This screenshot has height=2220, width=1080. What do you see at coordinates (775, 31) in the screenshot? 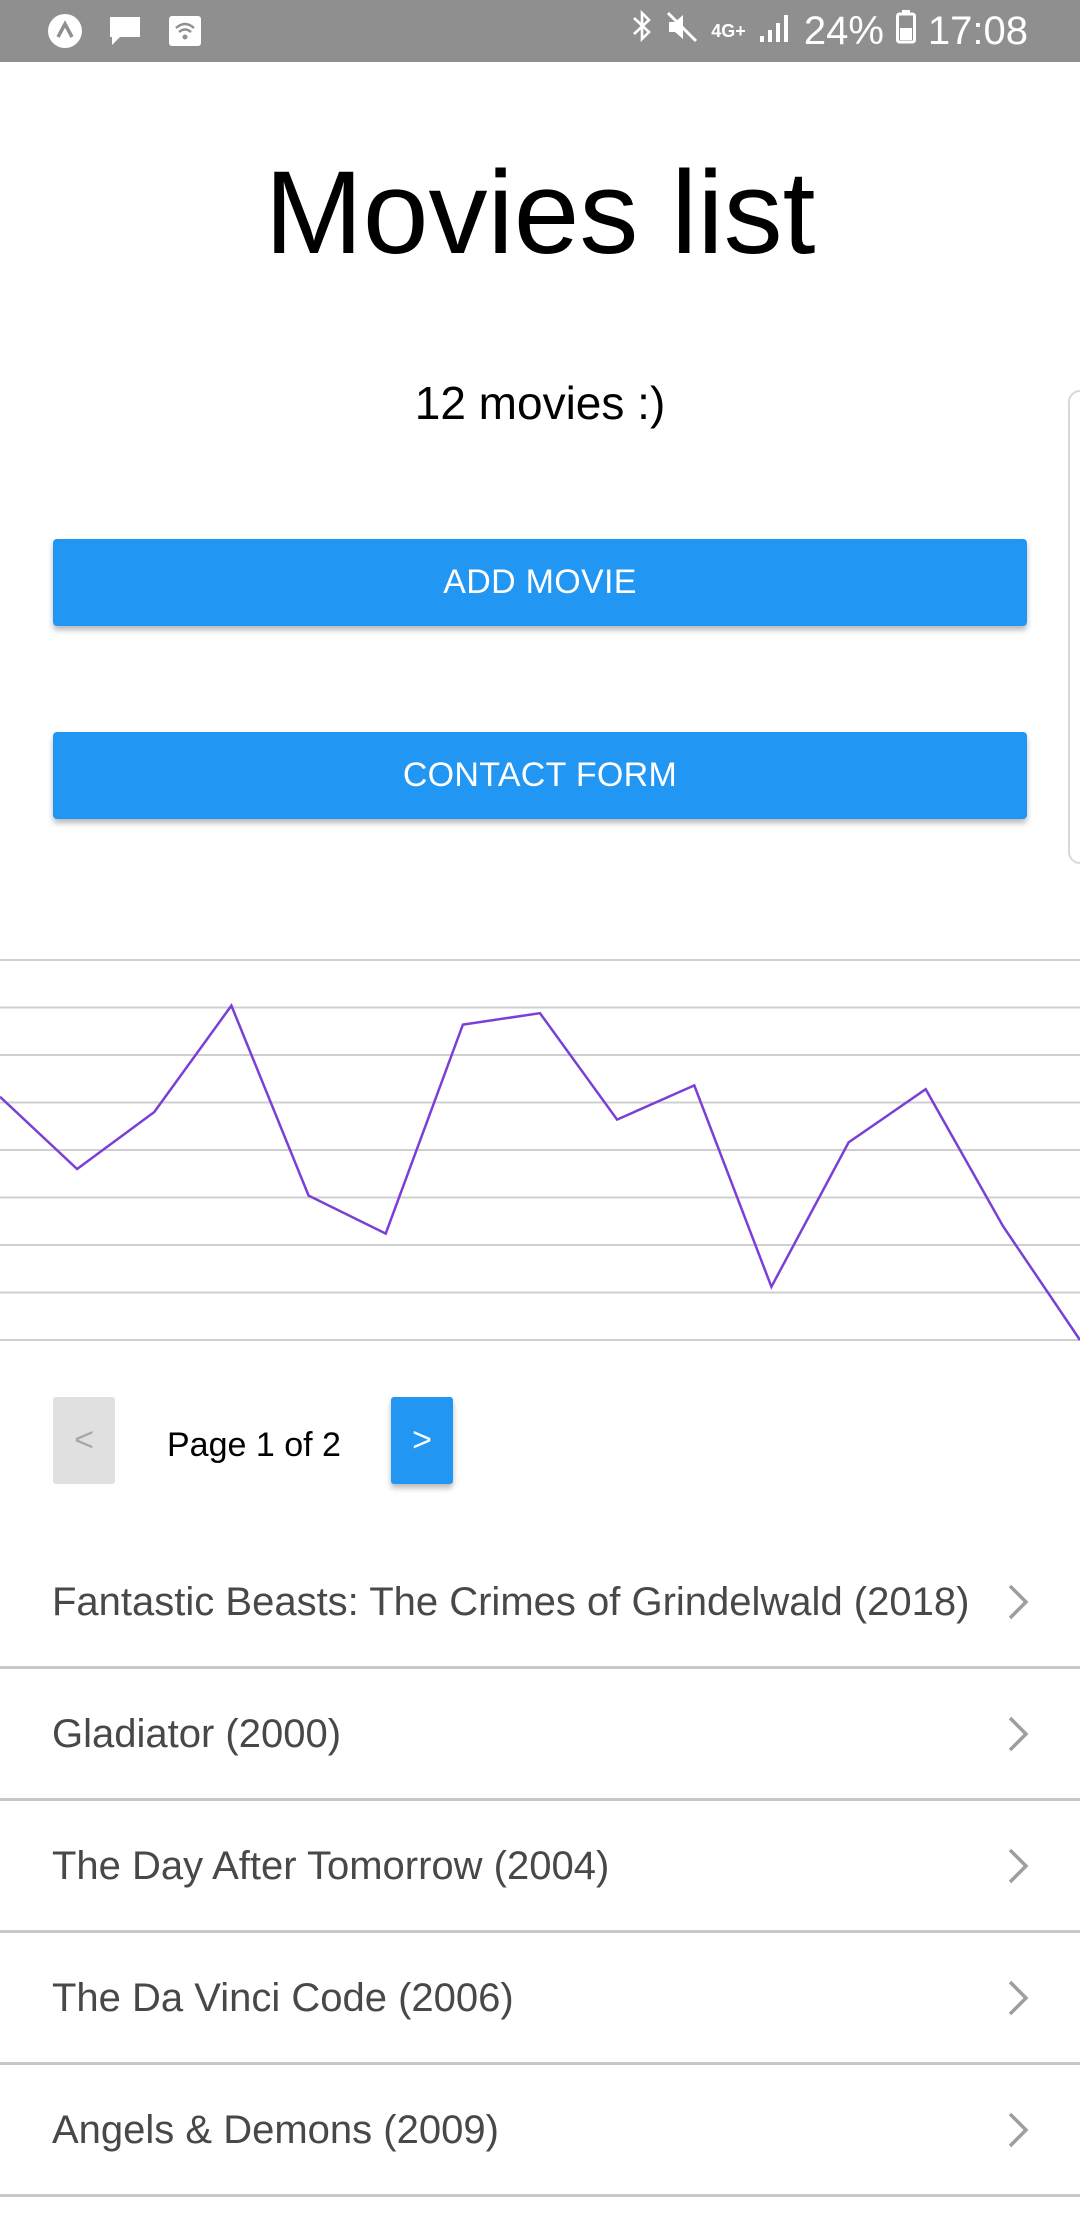
I see `signal-icon` at bounding box center [775, 31].